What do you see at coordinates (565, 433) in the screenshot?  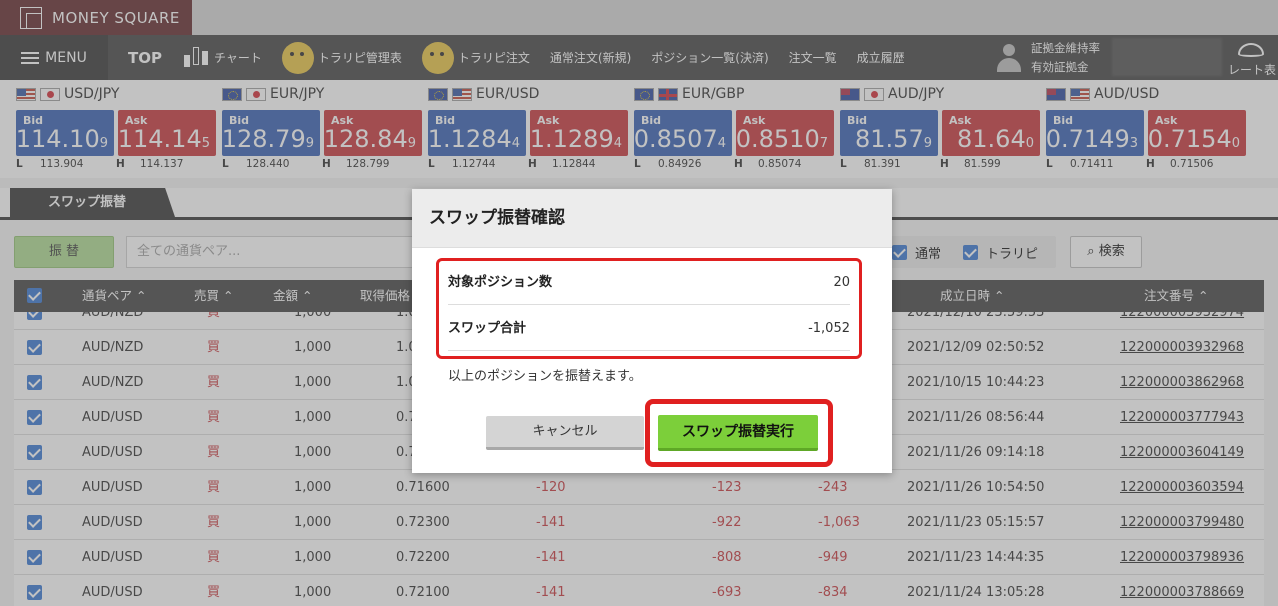 I see `cancel-button: キャンセル` at bounding box center [565, 433].